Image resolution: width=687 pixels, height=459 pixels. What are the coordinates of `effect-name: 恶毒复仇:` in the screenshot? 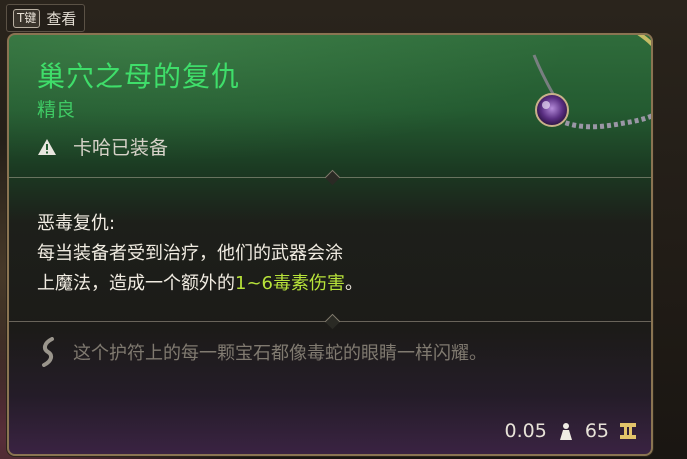 It's located at (76, 223).